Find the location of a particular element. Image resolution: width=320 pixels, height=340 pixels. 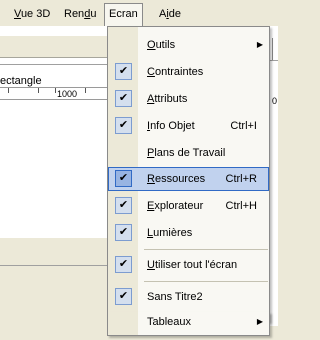

right-divider is located at coordinates (274, 60).